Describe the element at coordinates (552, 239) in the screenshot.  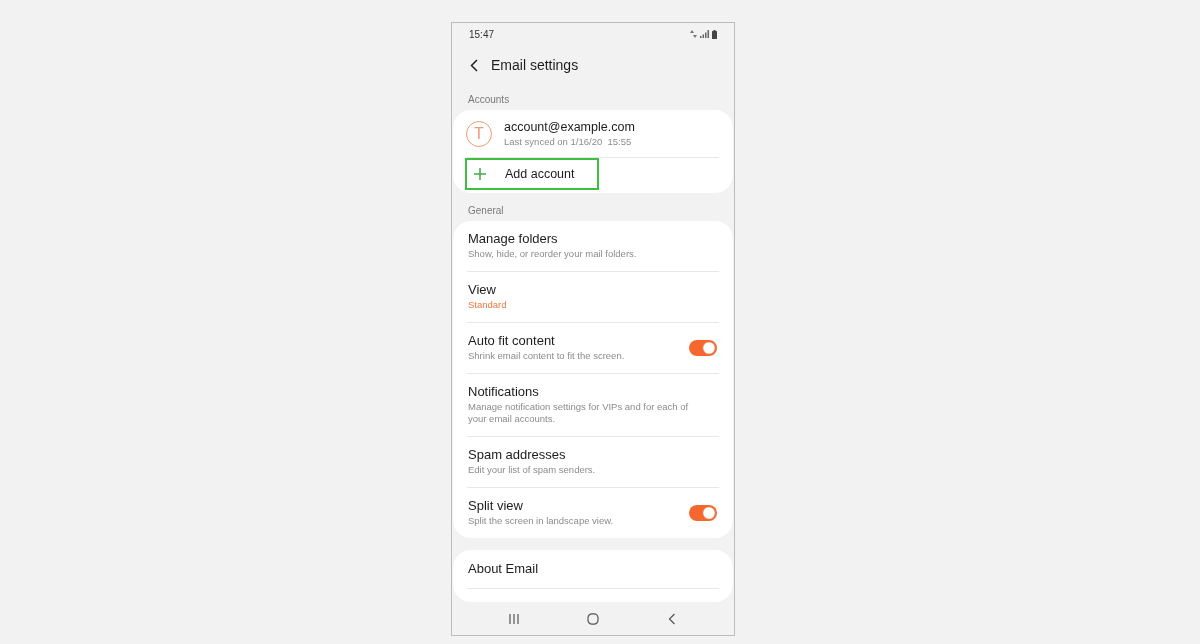
I see `setting-title: Manage folders` at that location.